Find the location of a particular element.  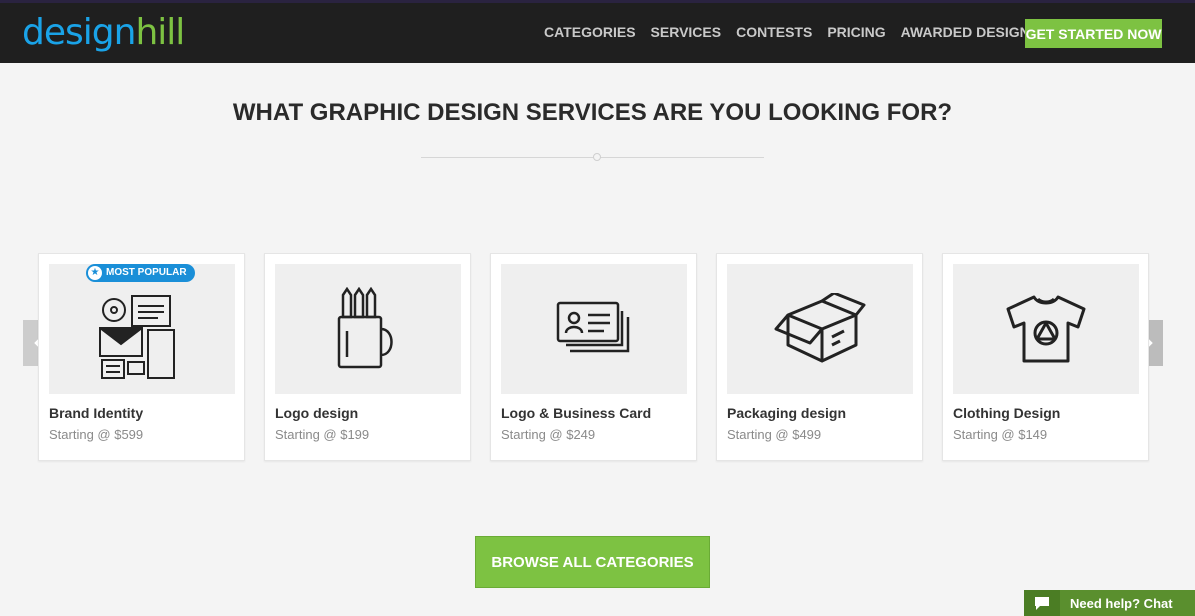

service-card-clothing-design: Clothing Design Starting @ $149 is located at coordinates (1045, 357).